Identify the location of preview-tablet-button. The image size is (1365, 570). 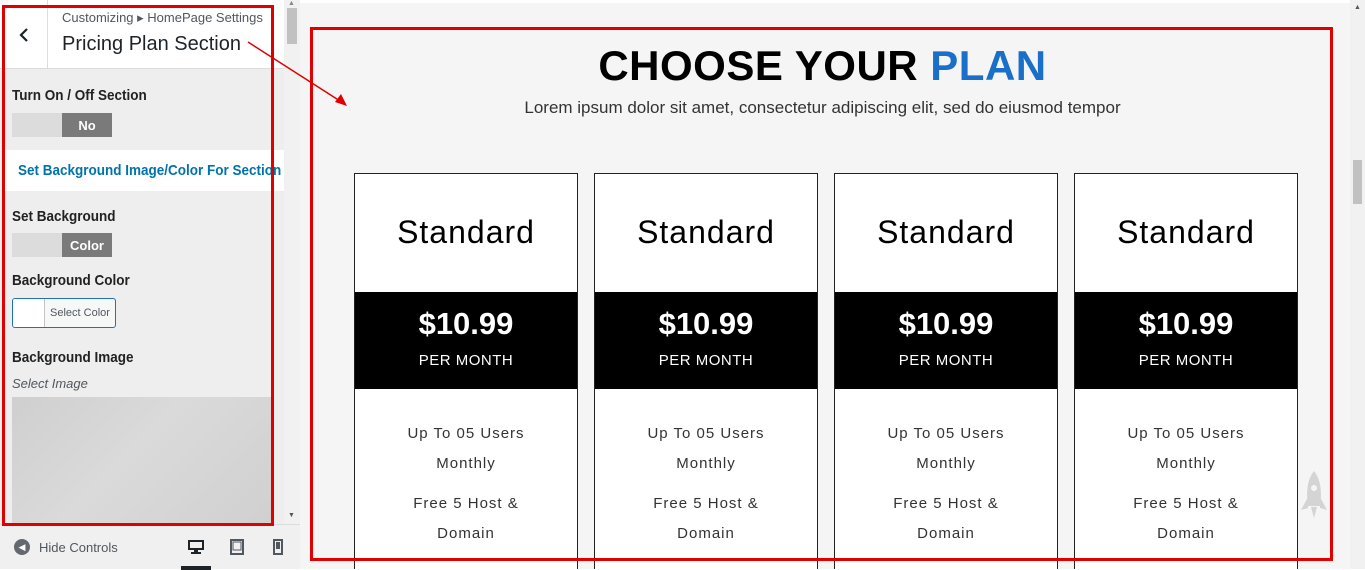
(237, 552).